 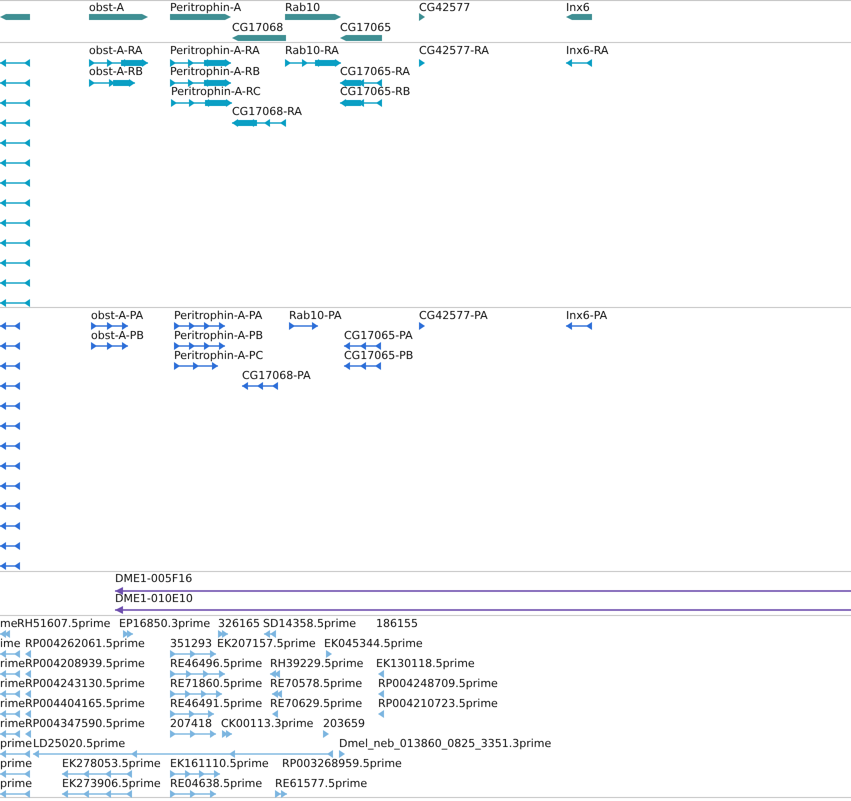 What do you see at coordinates (438, 683) in the screenshot?
I see `est-label: RP004248709.5prime` at bounding box center [438, 683].